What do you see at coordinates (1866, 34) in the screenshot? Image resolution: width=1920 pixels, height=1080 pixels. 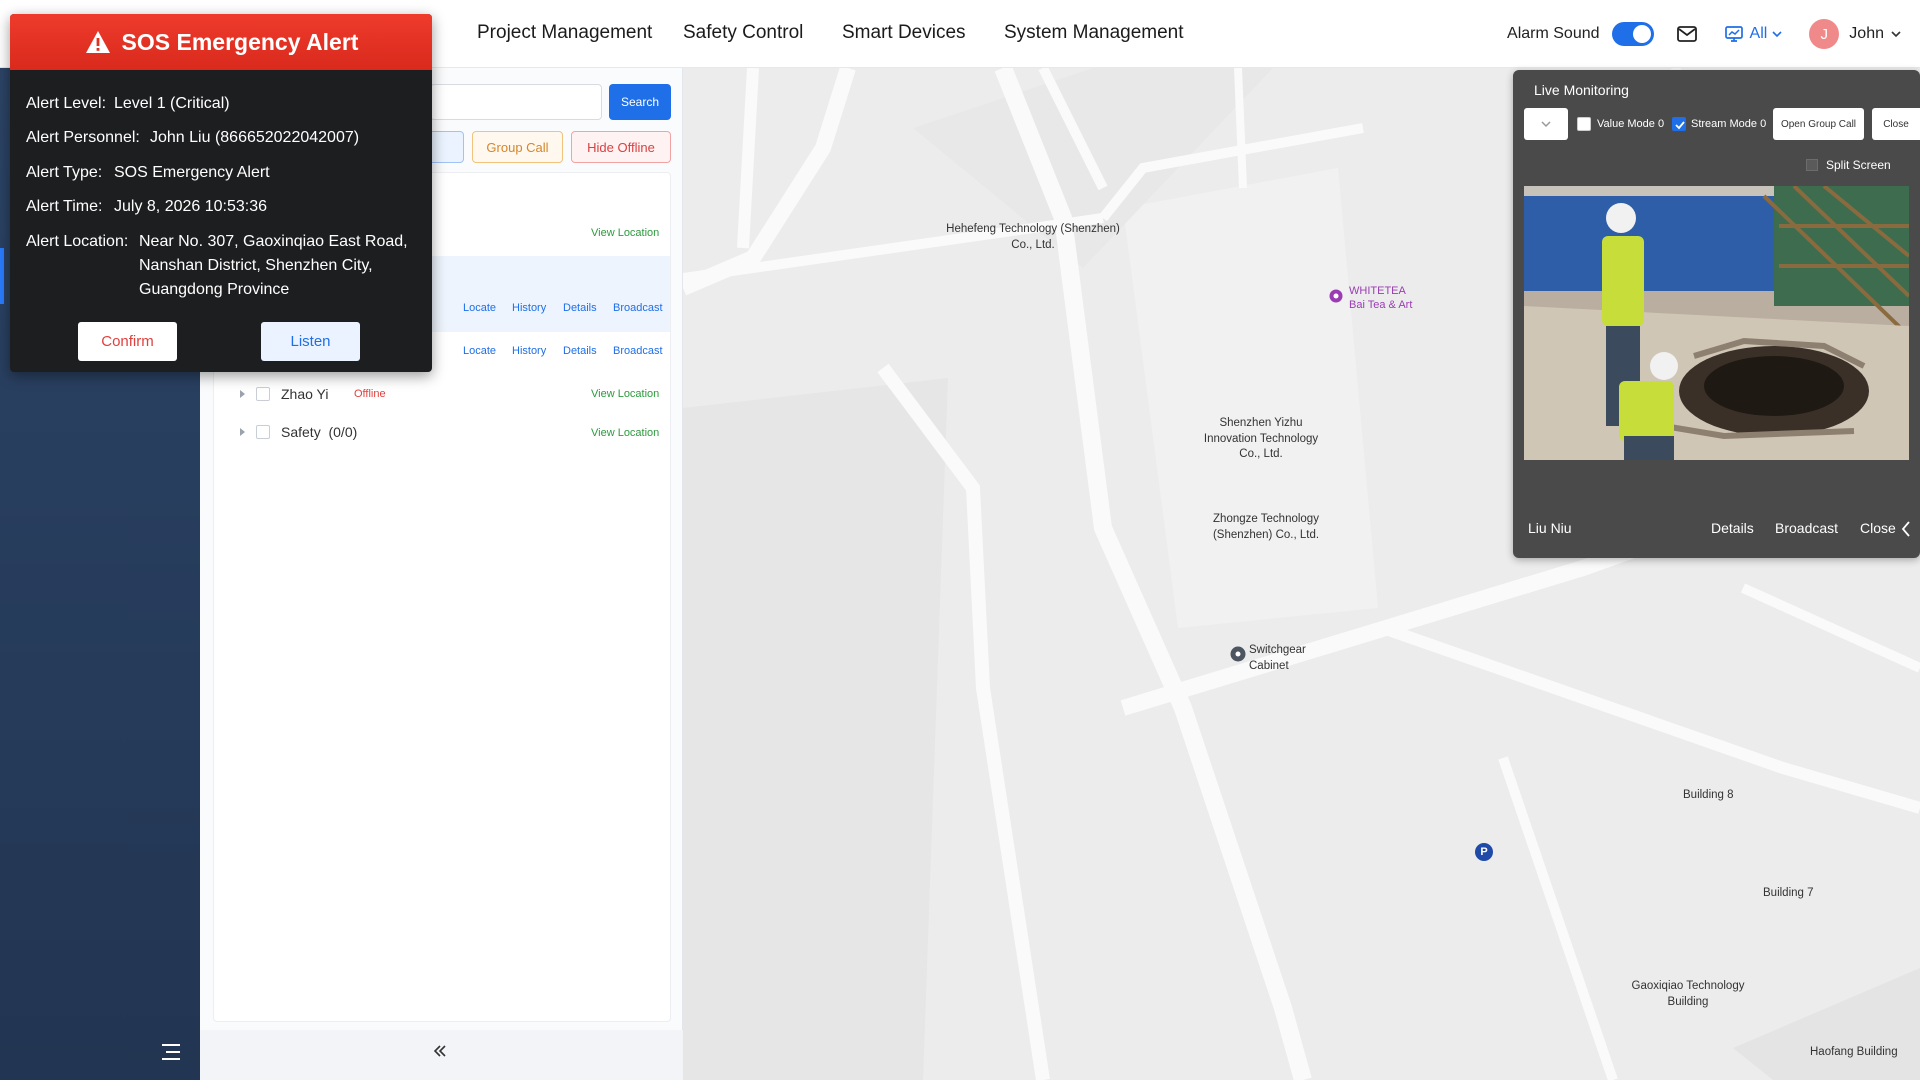 I see `user-name: John` at bounding box center [1866, 34].